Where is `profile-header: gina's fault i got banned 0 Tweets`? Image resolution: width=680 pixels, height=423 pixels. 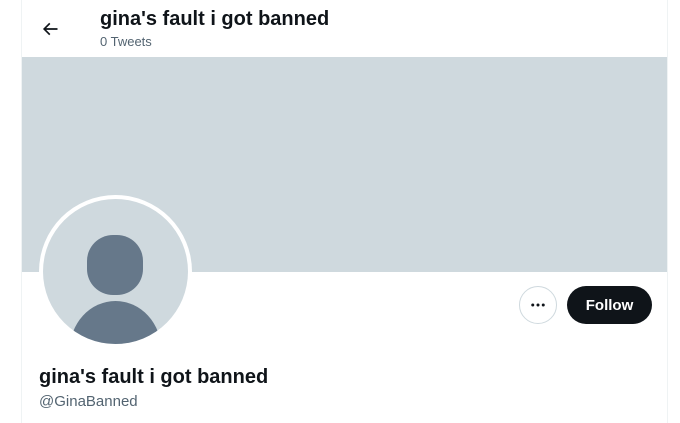 profile-header: gina's fault i got banned 0 Tweets is located at coordinates (344, 28).